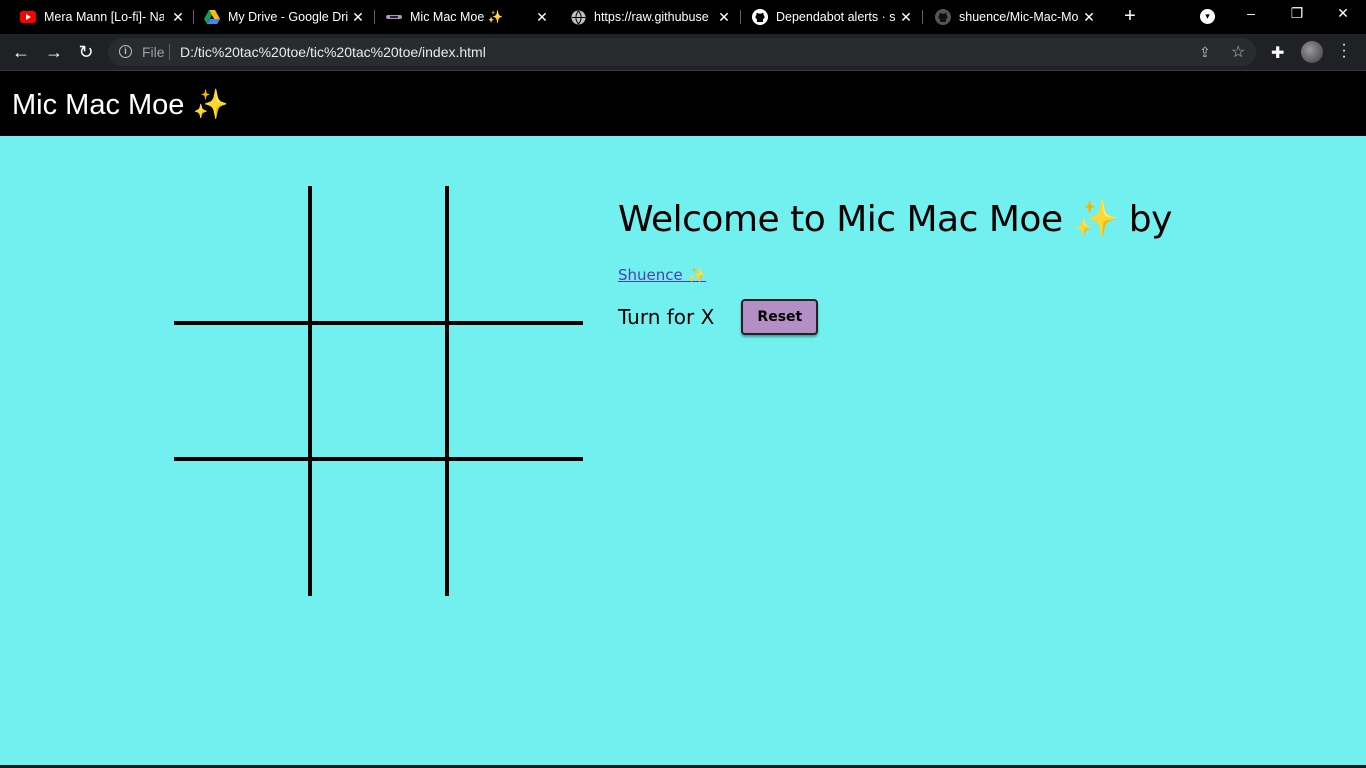  I want to click on tab-mic-mac-moe: Mic Mac Moe ✨ ✕, so click(468, 17).